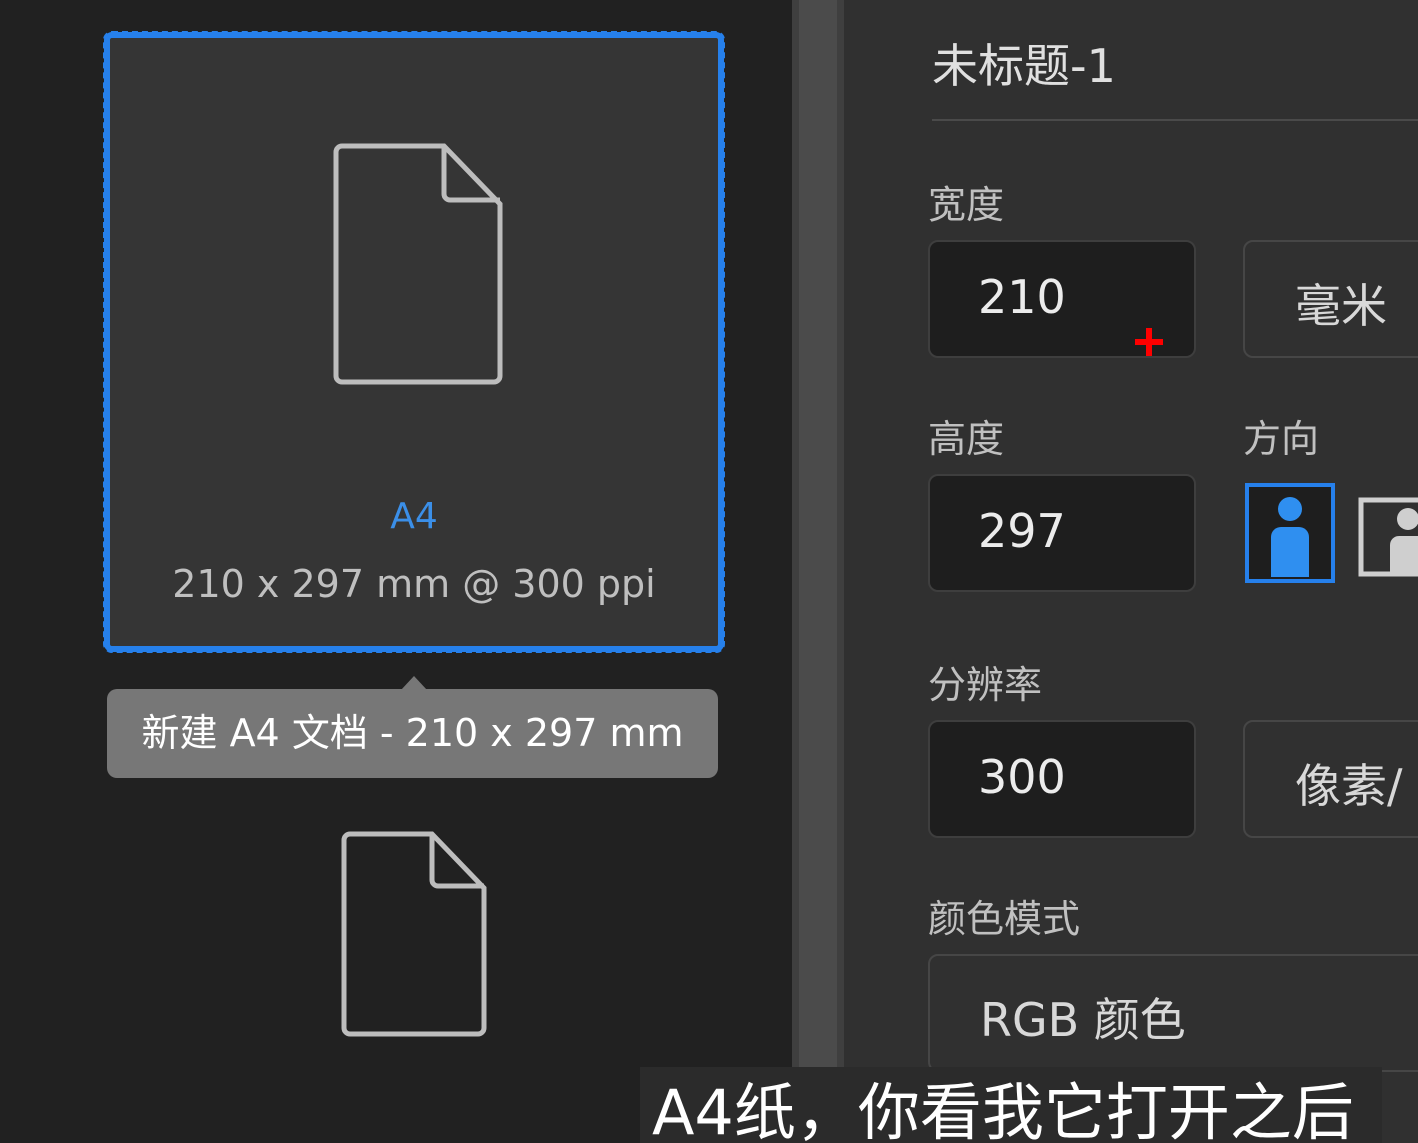 This screenshot has width=1418, height=1143. Describe the element at coordinates (1388, 537) in the screenshot. I see `landscape-orientation-icon` at that location.